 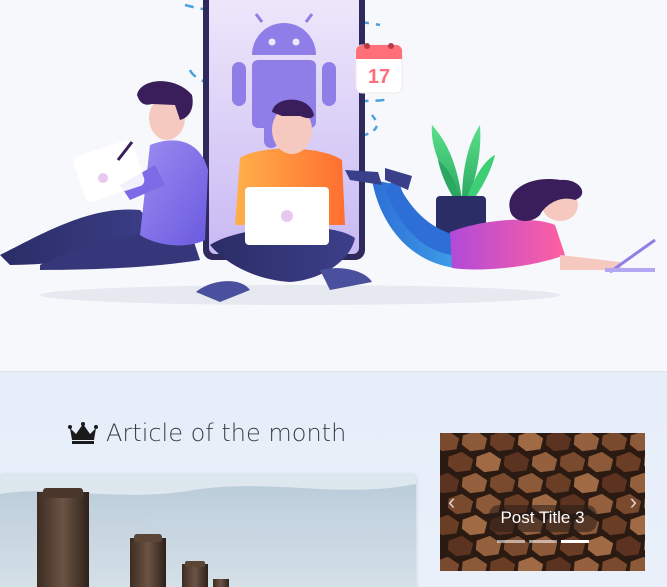 I want to click on chevron-right-icon: ›, so click(x=633, y=502).